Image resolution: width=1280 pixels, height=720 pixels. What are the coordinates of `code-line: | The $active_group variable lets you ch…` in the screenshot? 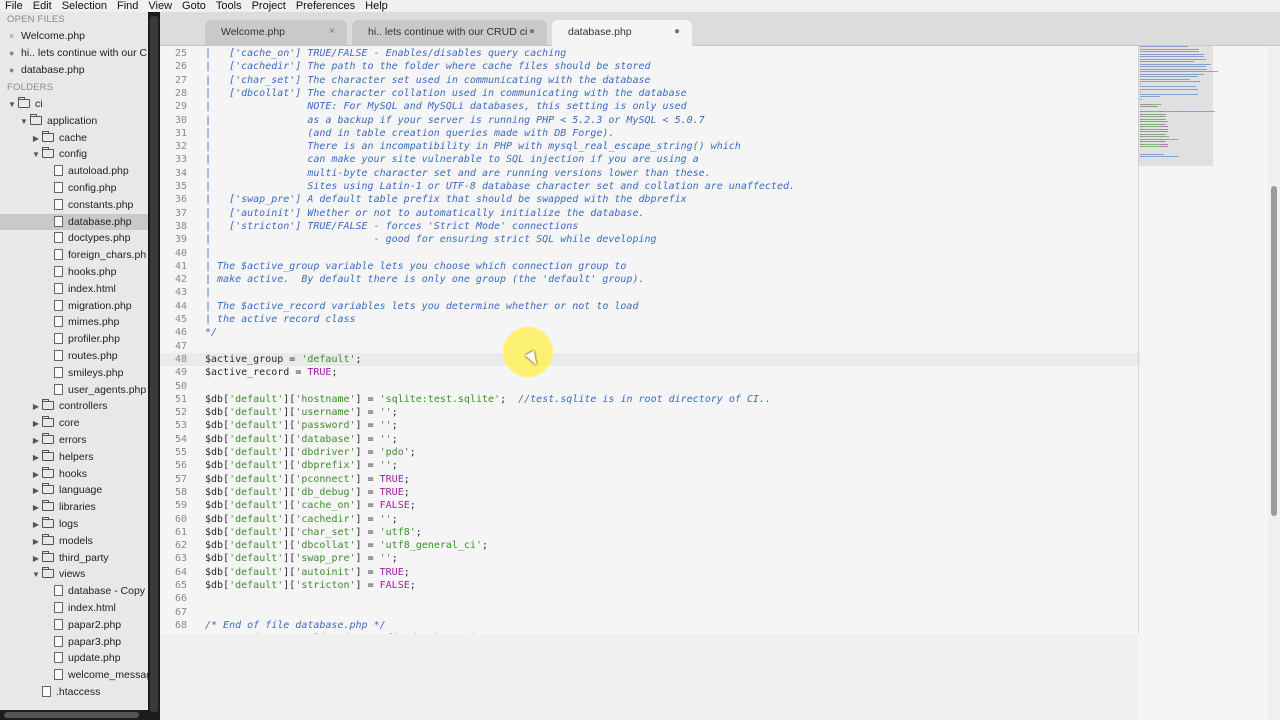 It's located at (415, 266).